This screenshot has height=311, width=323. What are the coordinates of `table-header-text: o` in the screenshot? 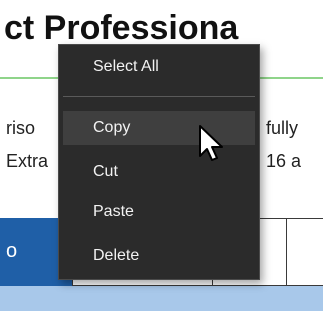 It's located at (12, 251).